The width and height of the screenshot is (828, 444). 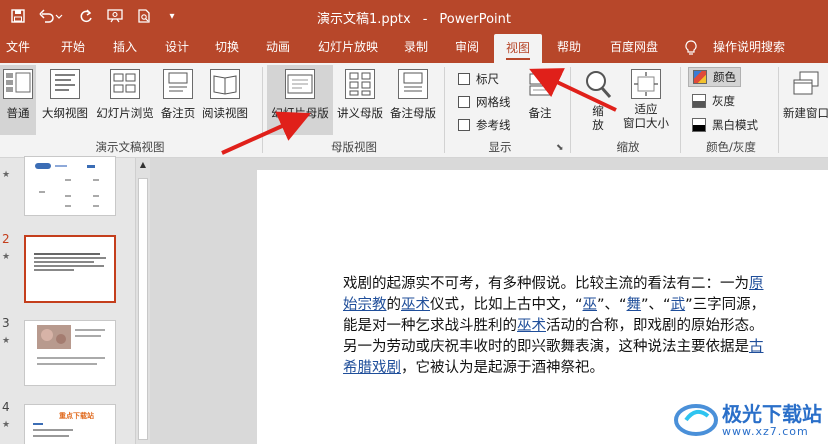 I want to click on new-window-button: 新建窗口, so click(x=804, y=100).